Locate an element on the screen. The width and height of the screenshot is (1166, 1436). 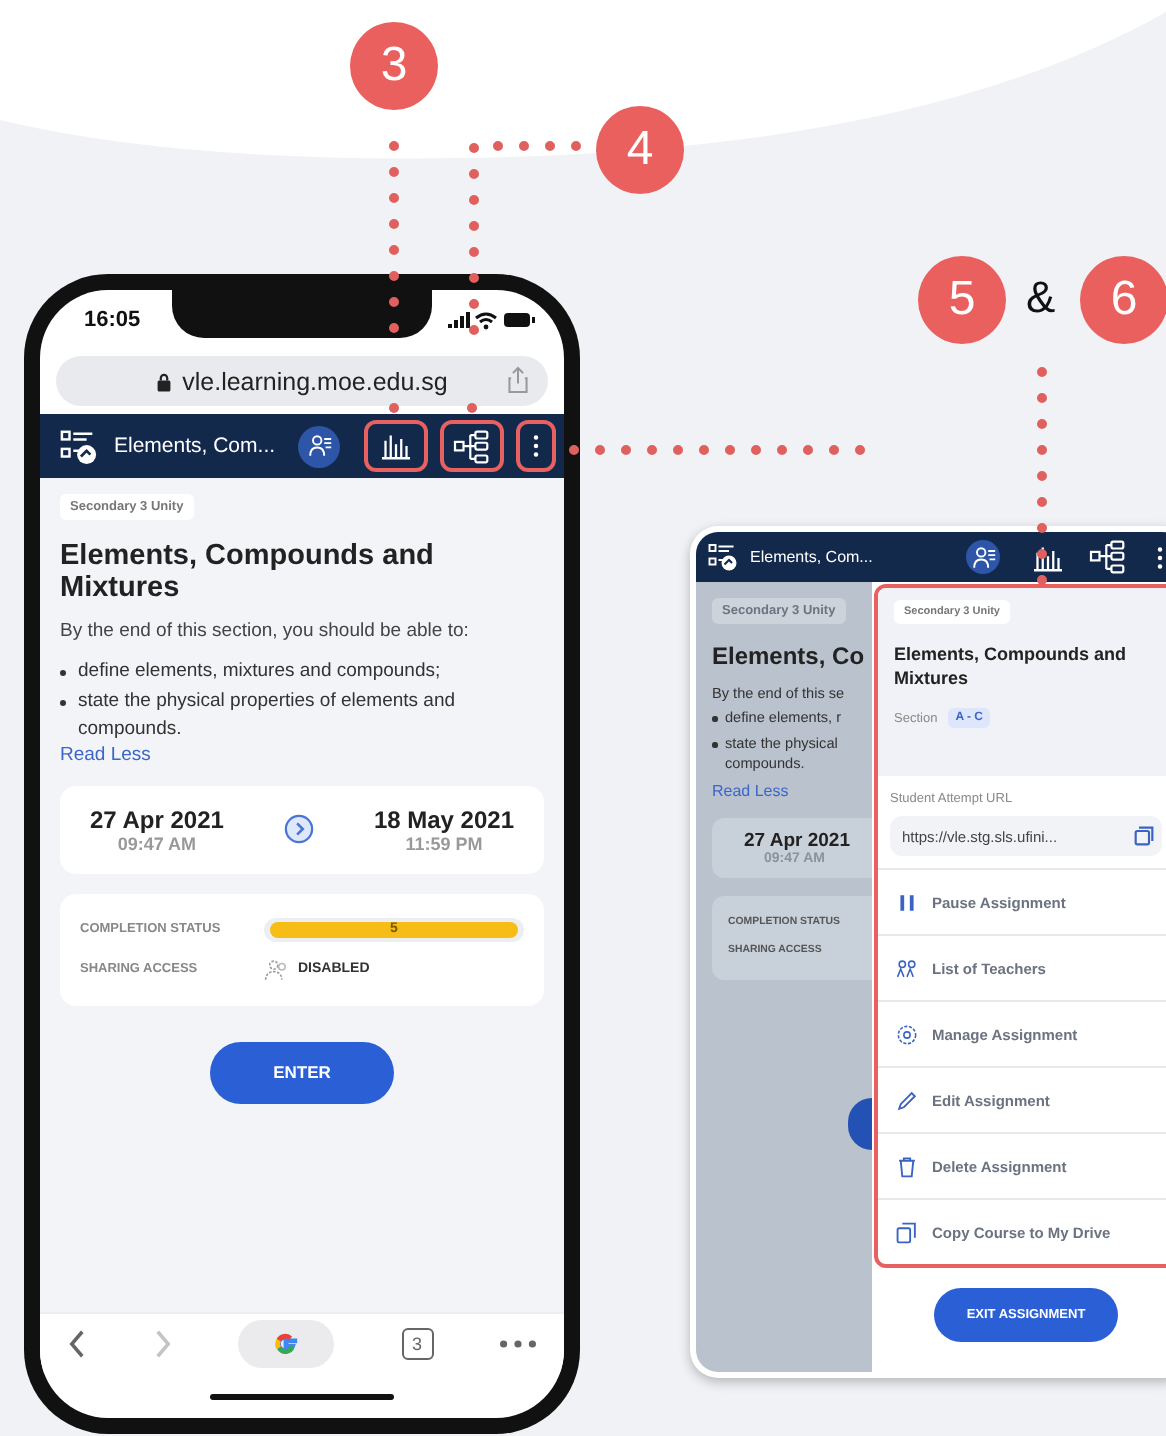
google-icon is located at coordinates (286, 1344).